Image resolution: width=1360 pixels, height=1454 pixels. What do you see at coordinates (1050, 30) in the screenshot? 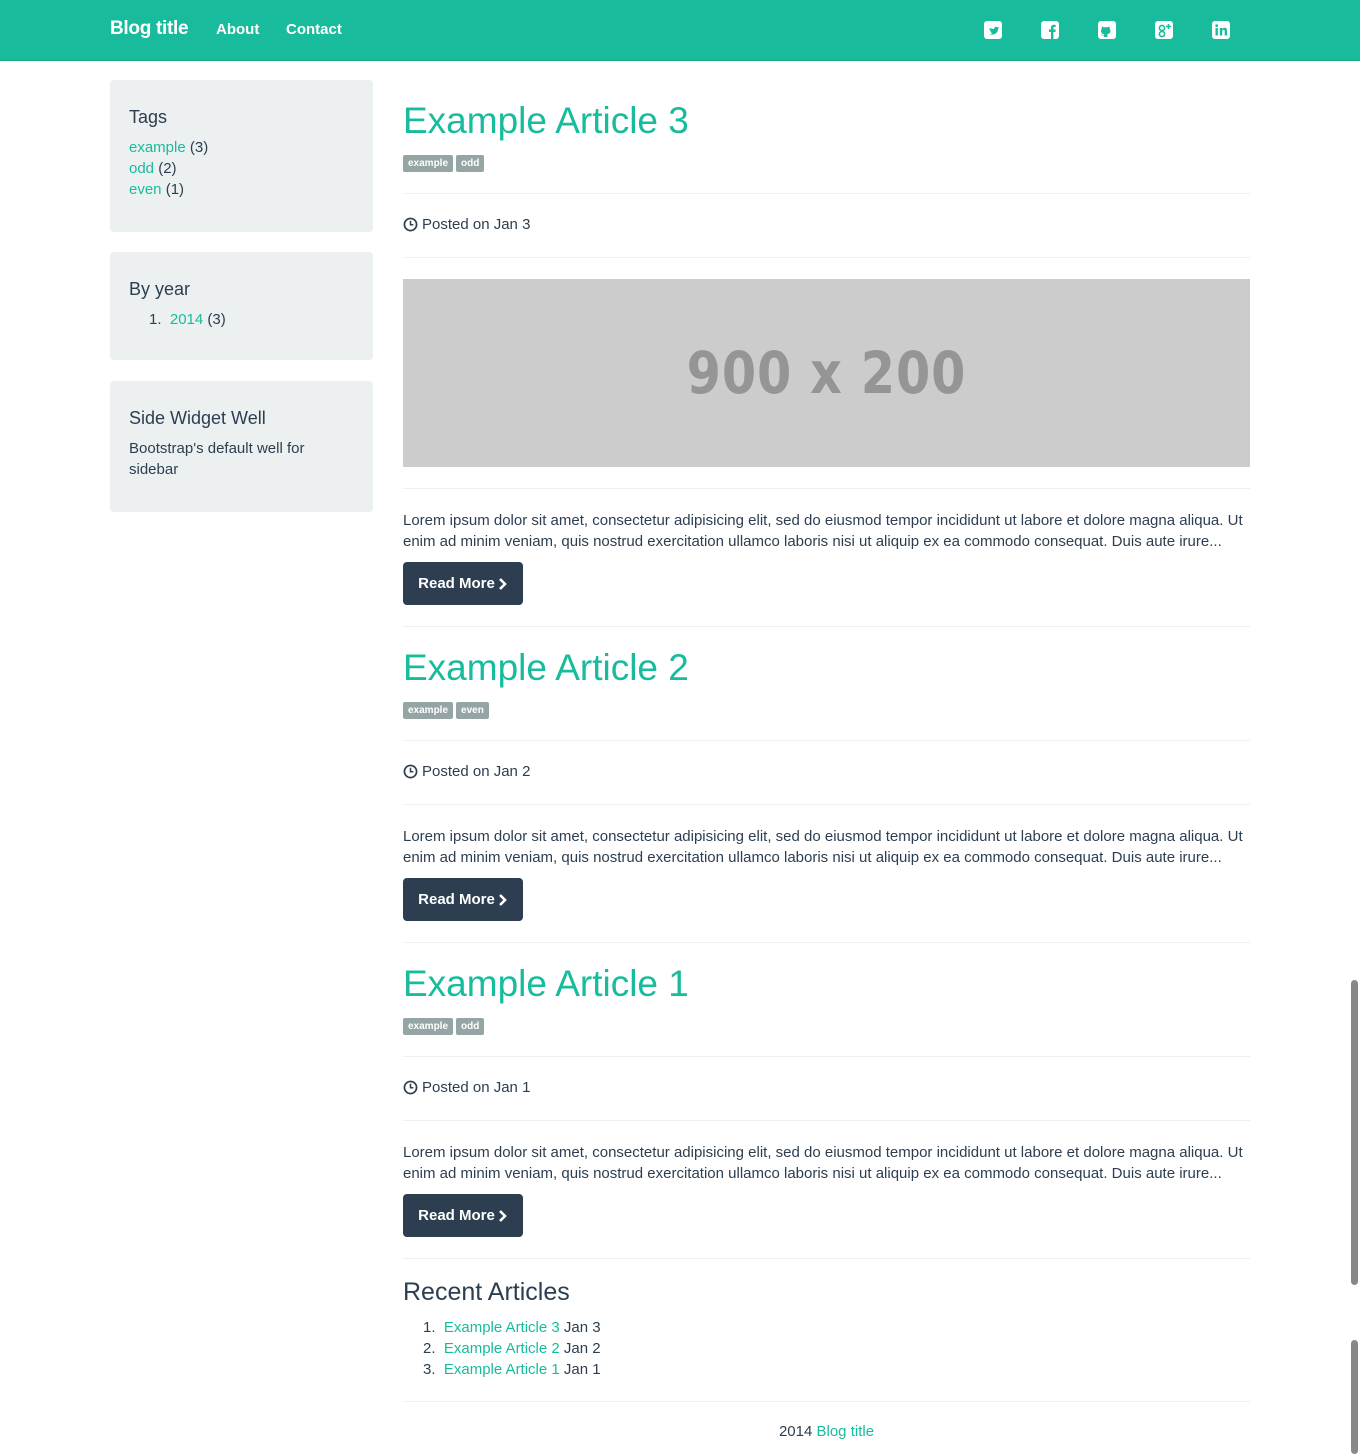
I see `facebook-icon` at bounding box center [1050, 30].